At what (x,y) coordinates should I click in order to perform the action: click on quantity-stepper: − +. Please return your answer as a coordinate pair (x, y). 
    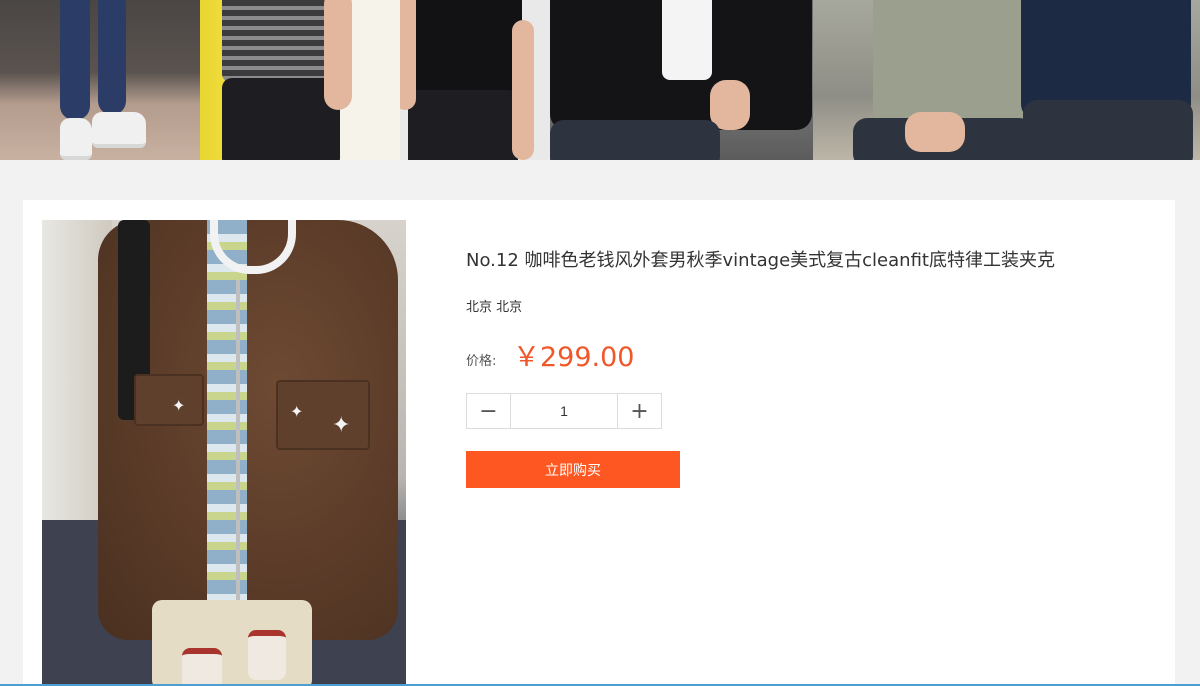
    Looking at the image, I should click on (564, 411).